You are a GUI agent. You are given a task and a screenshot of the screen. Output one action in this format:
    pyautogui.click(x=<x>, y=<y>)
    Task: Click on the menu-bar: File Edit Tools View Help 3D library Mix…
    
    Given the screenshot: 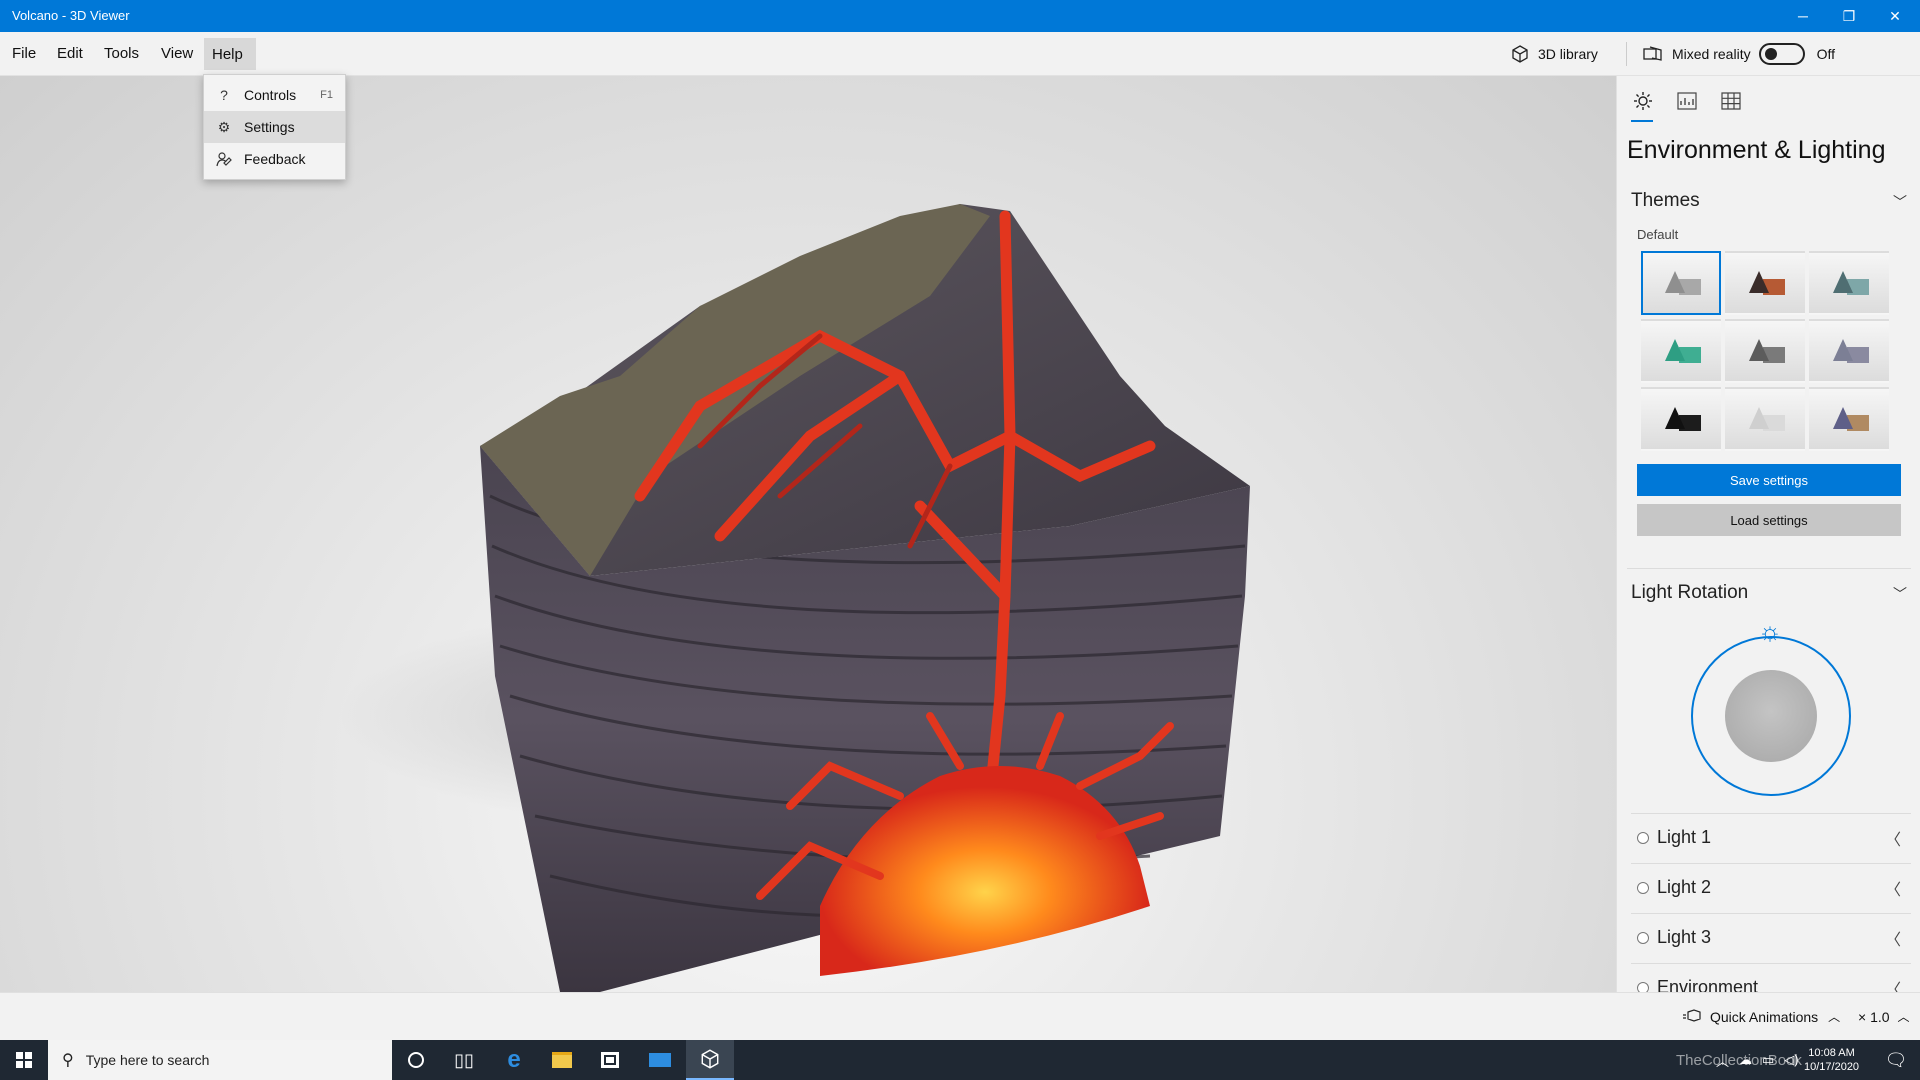 What is the action you would take?
    pyautogui.click(x=960, y=54)
    